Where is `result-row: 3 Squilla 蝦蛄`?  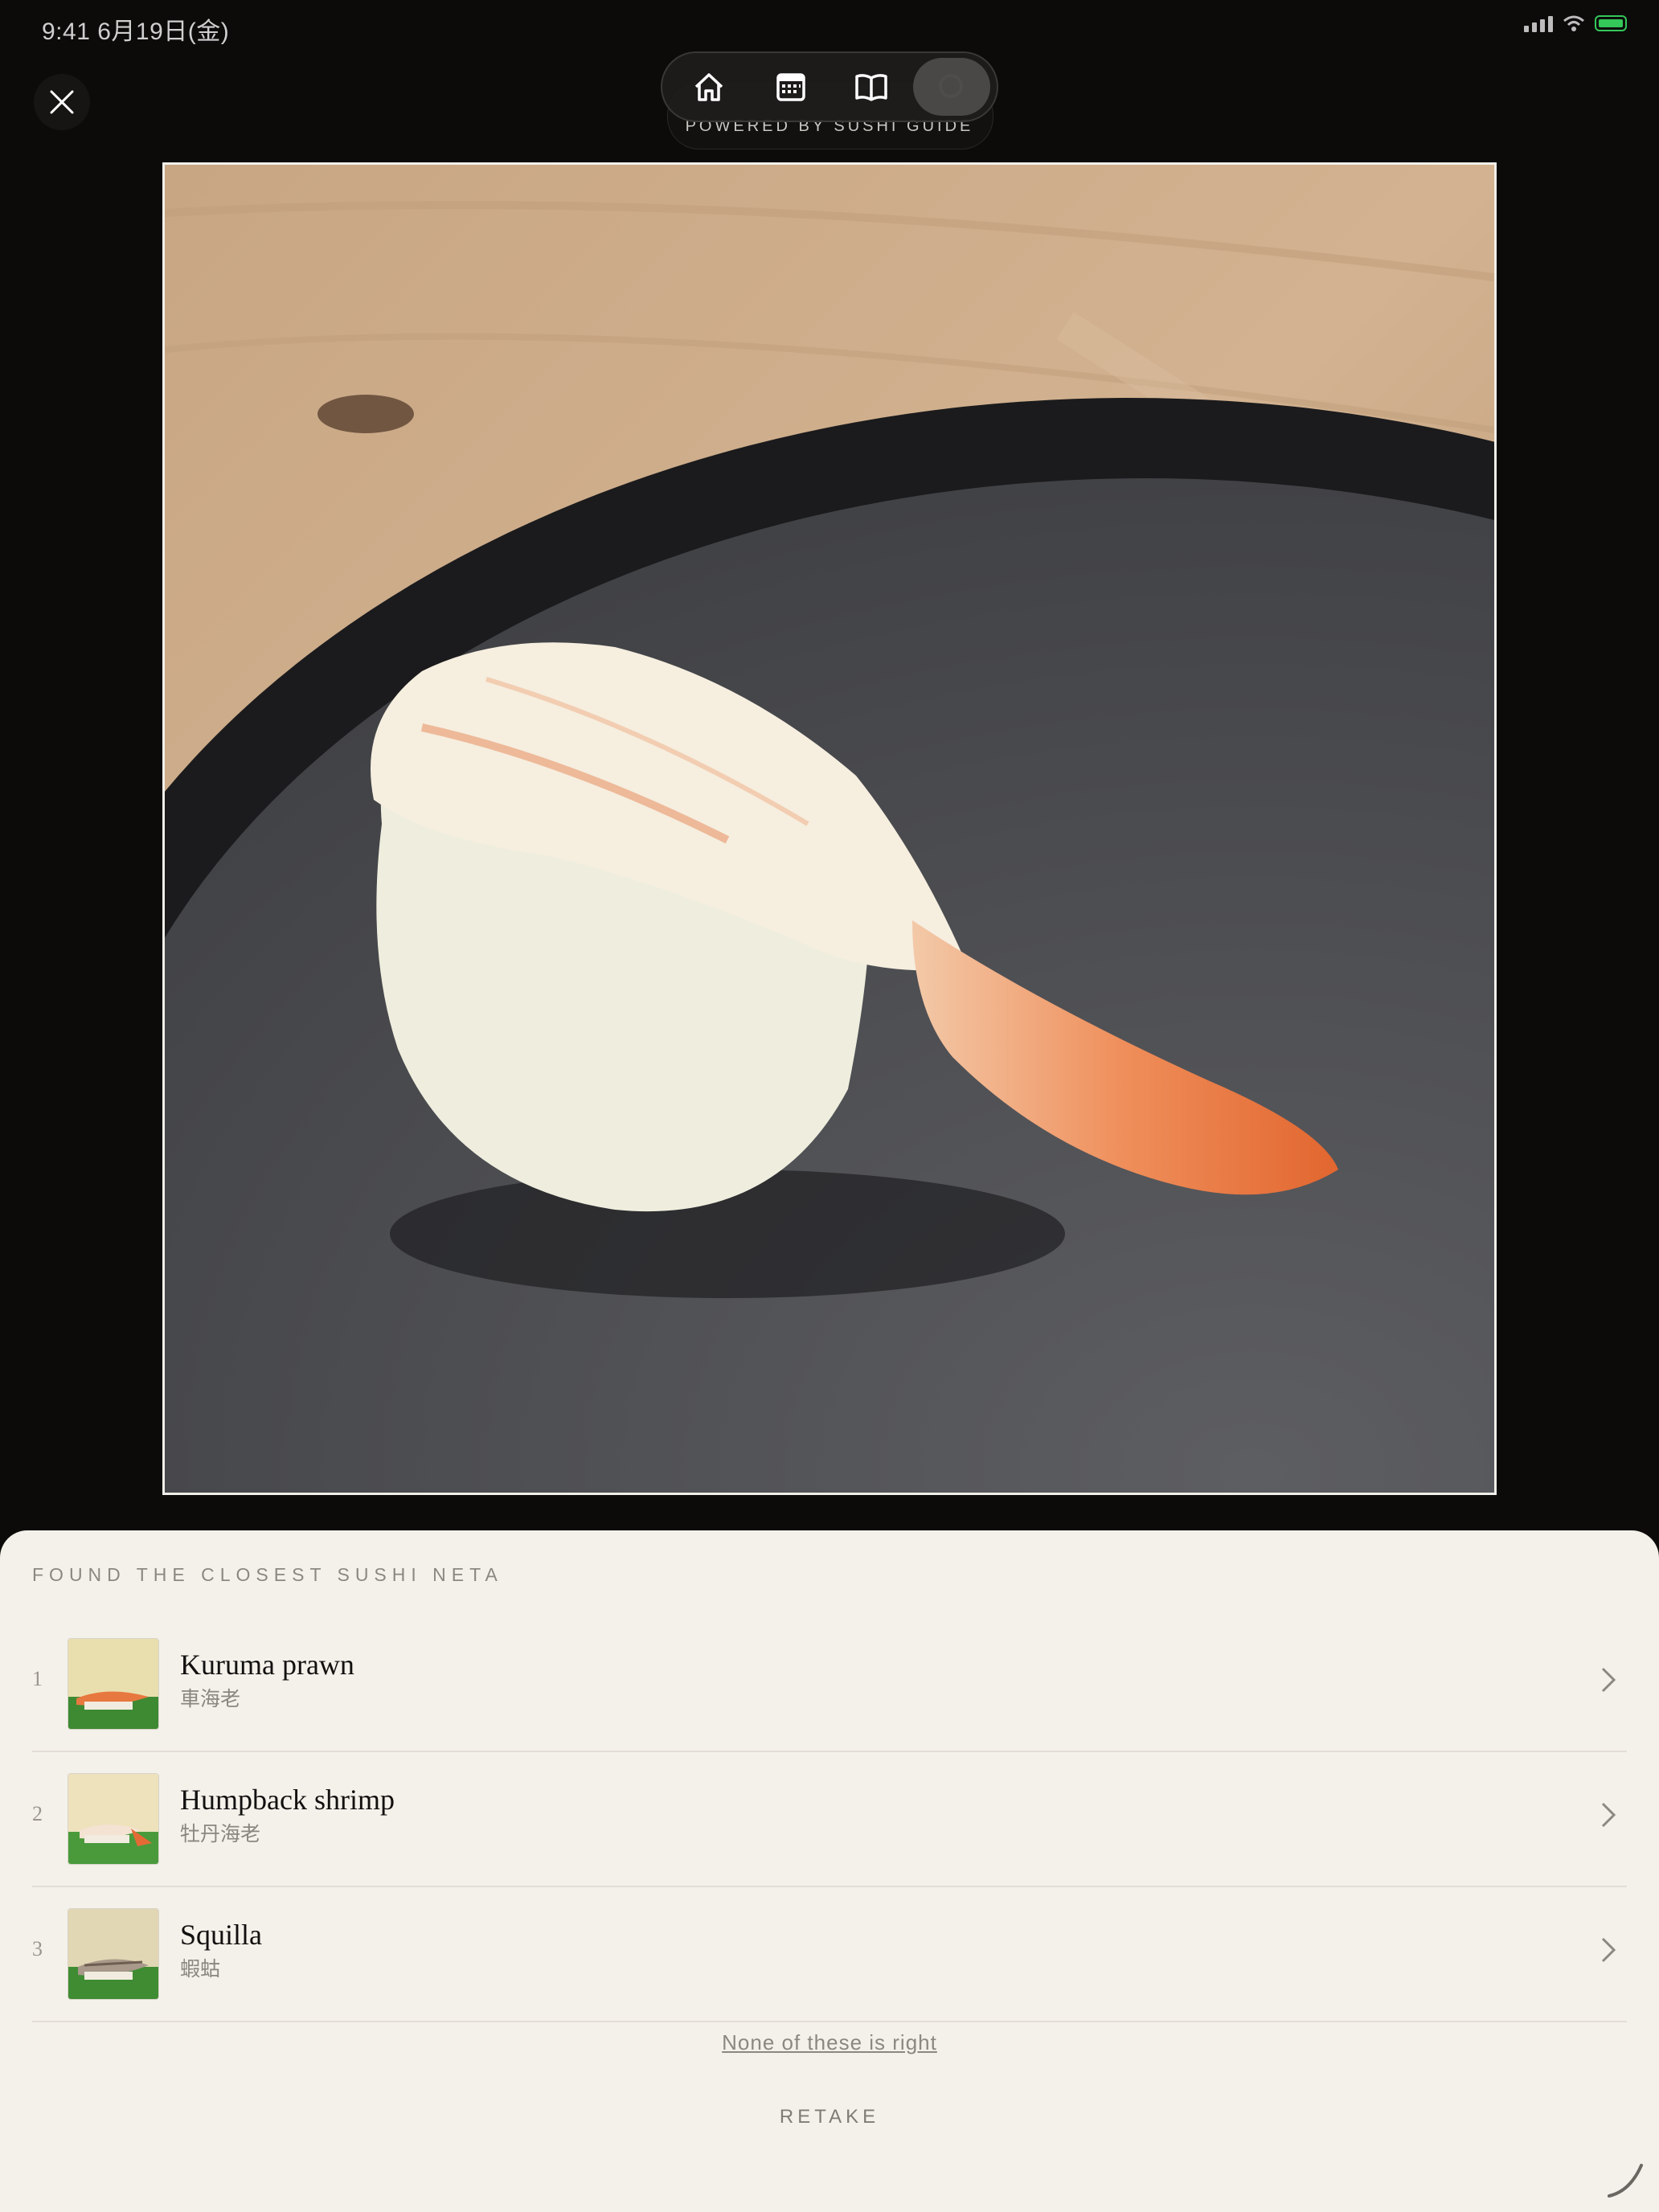 result-row: 3 Squilla 蝦蛄 is located at coordinates (829, 1954).